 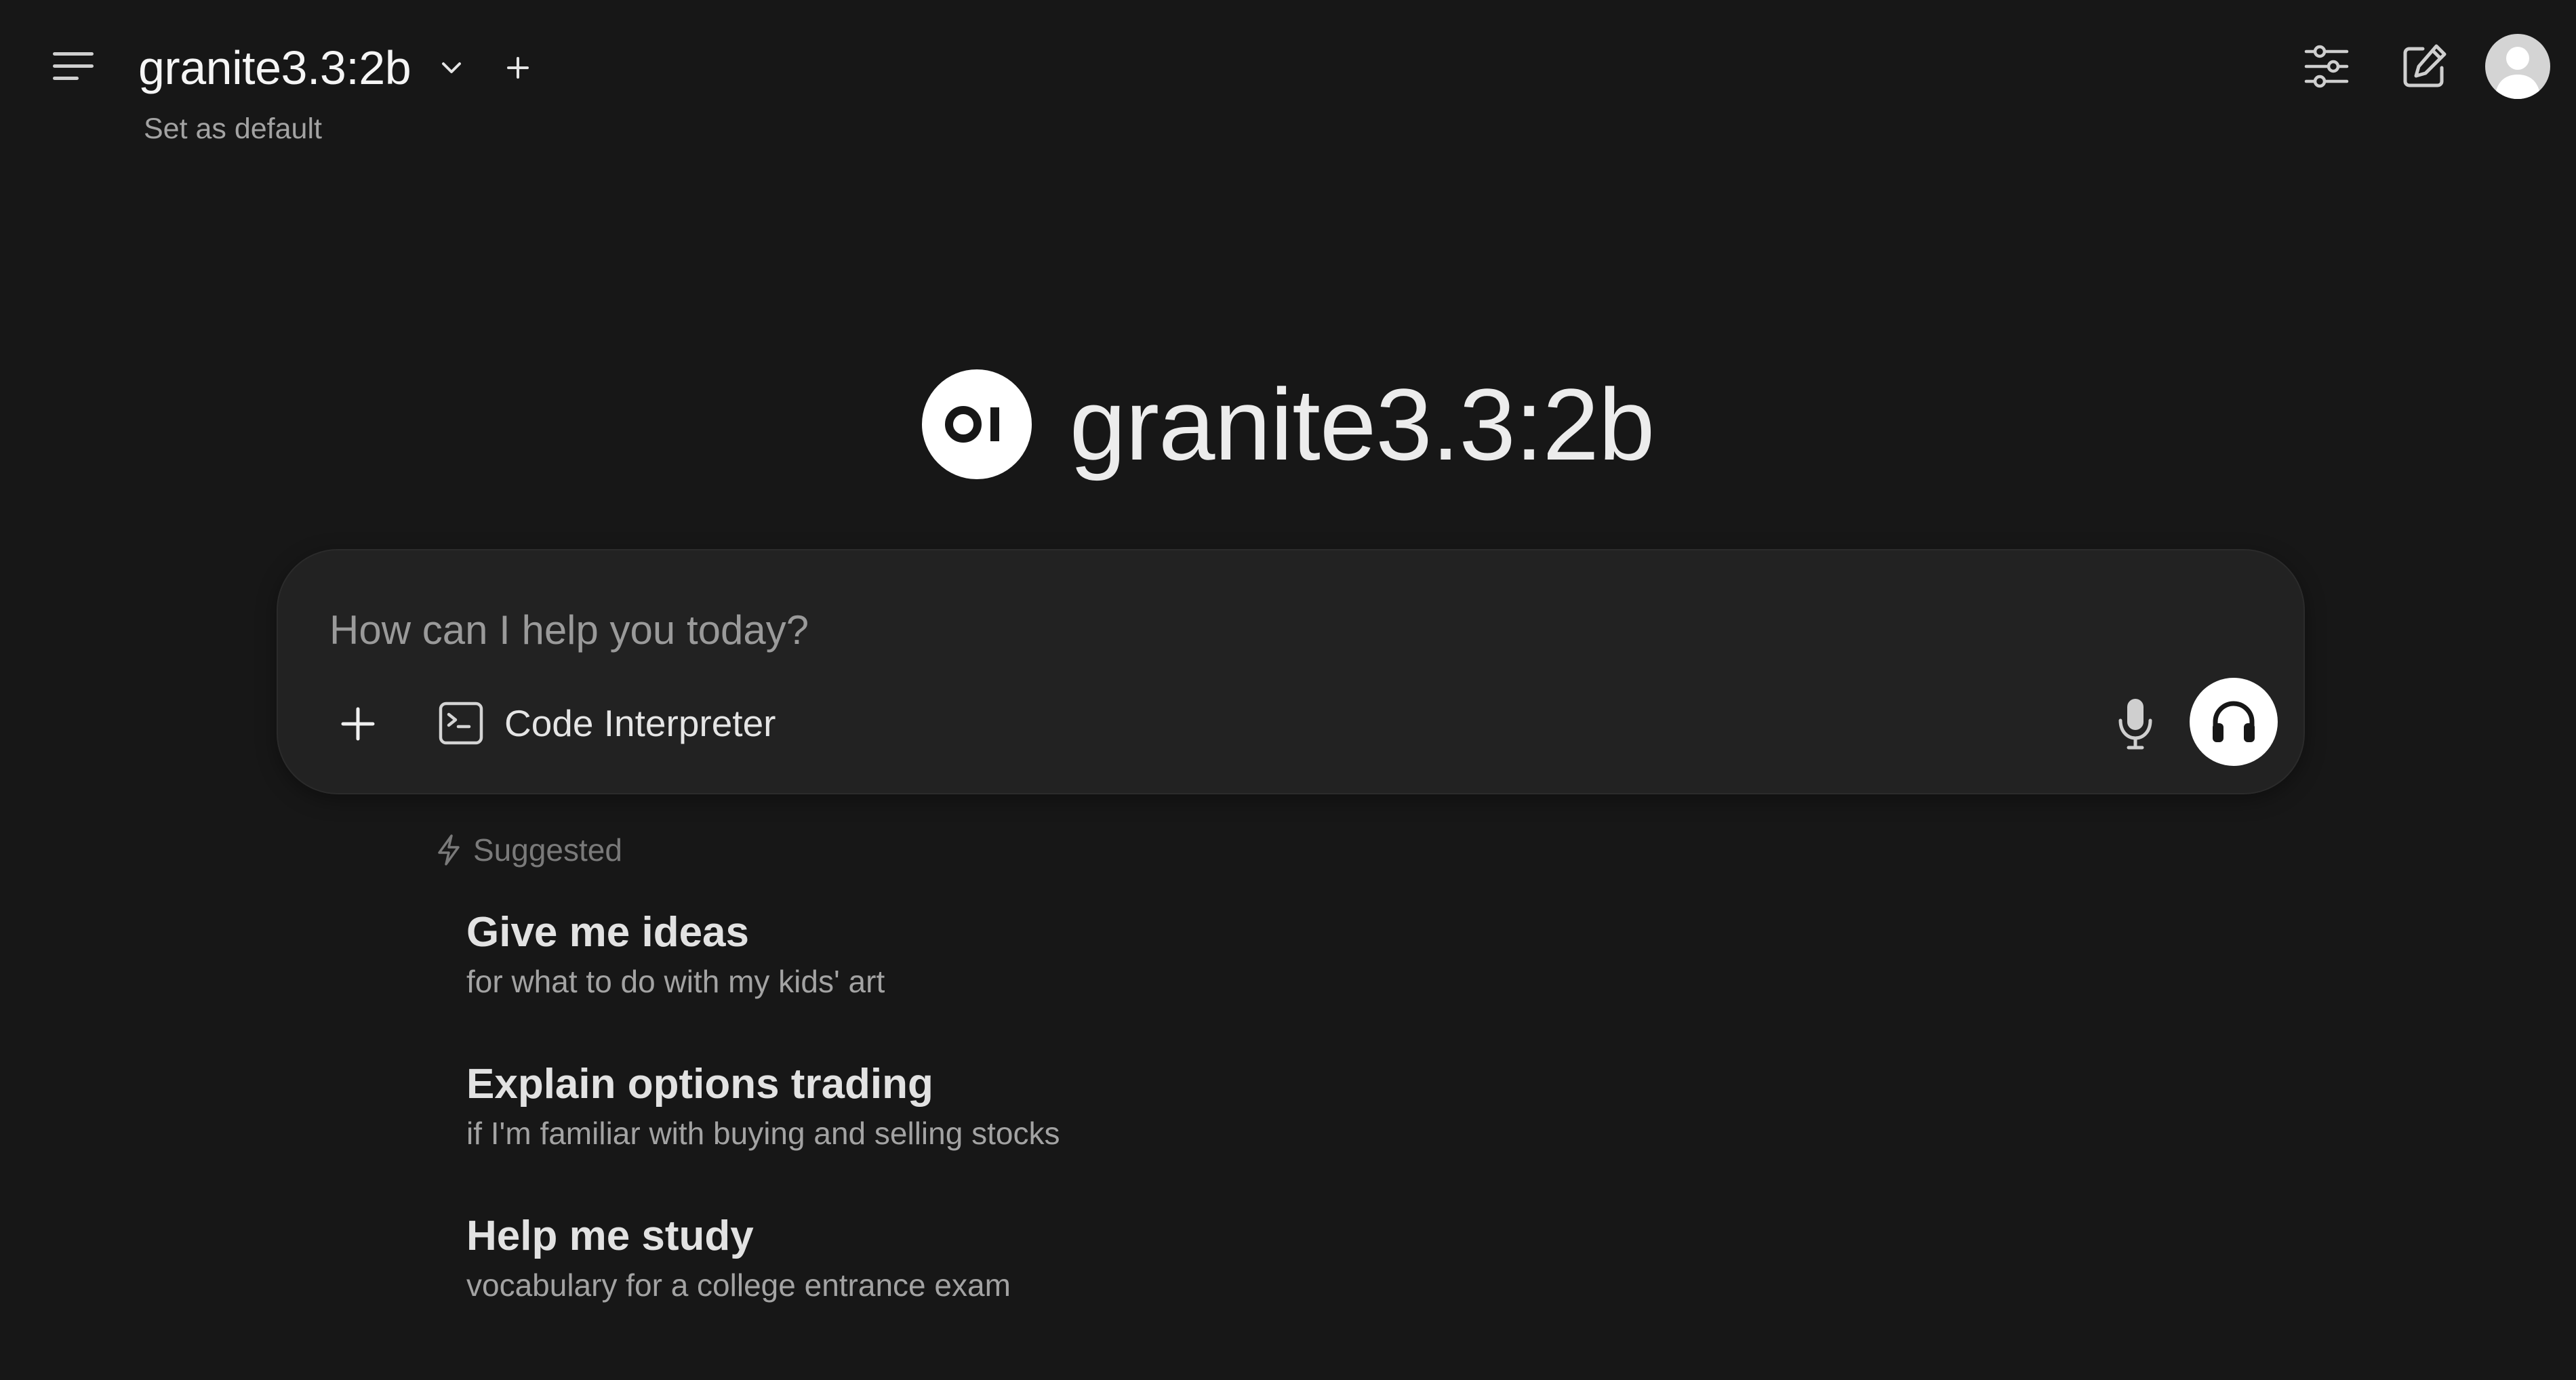 I want to click on suggestion-subtitle: vocabulary for a college entrance exam, so click(x=738, y=1285).